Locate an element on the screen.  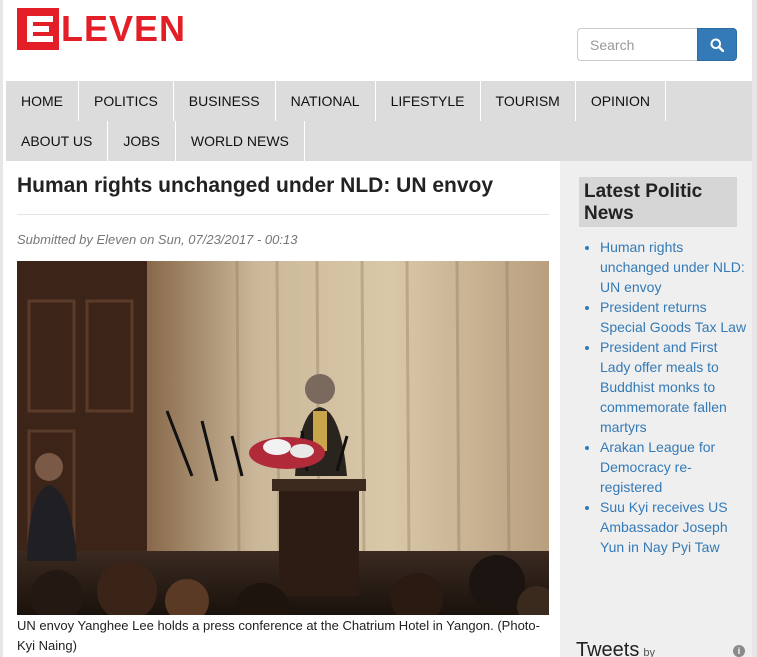
news-link: President returns Special Goods Tax Law is located at coordinates (673, 317).